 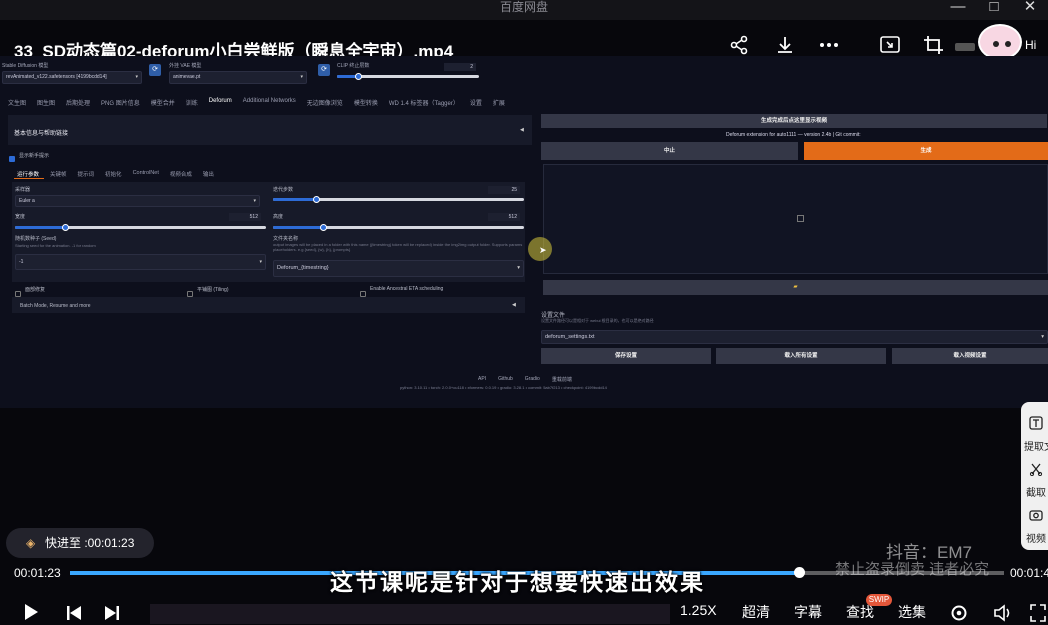 What do you see at coordinates (181, 174) in the screenshot?
I see `subtab-video: 视频合成` at bounding box center [181, 174].